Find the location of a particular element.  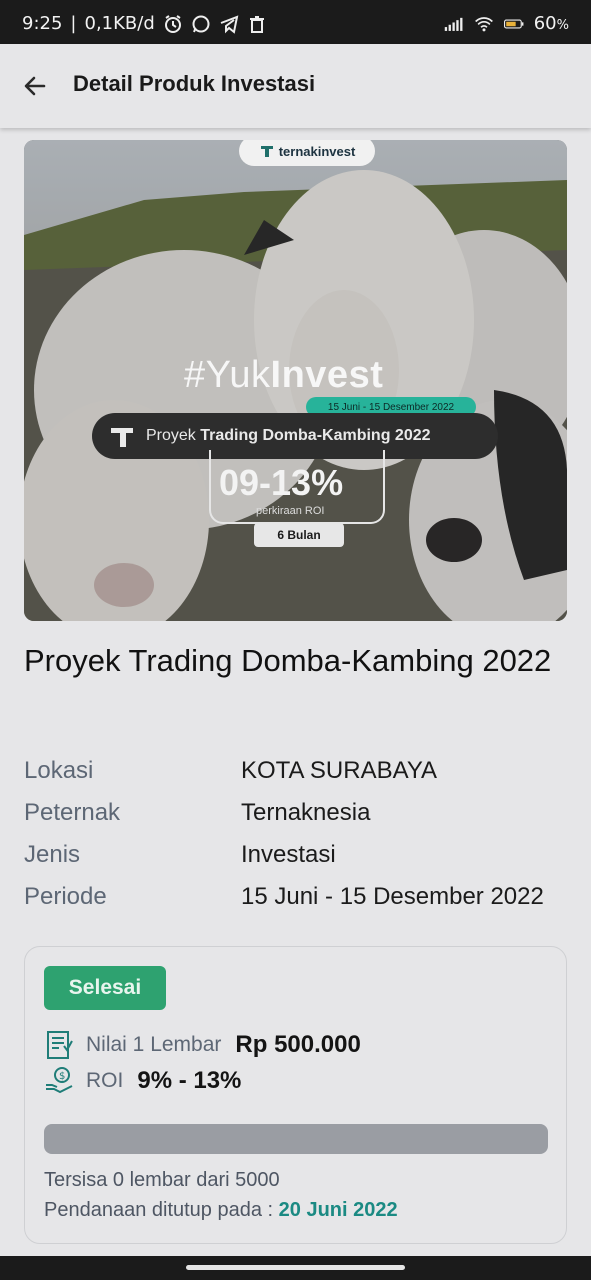

whatsapp-icon is located at coordinates (201, 24).